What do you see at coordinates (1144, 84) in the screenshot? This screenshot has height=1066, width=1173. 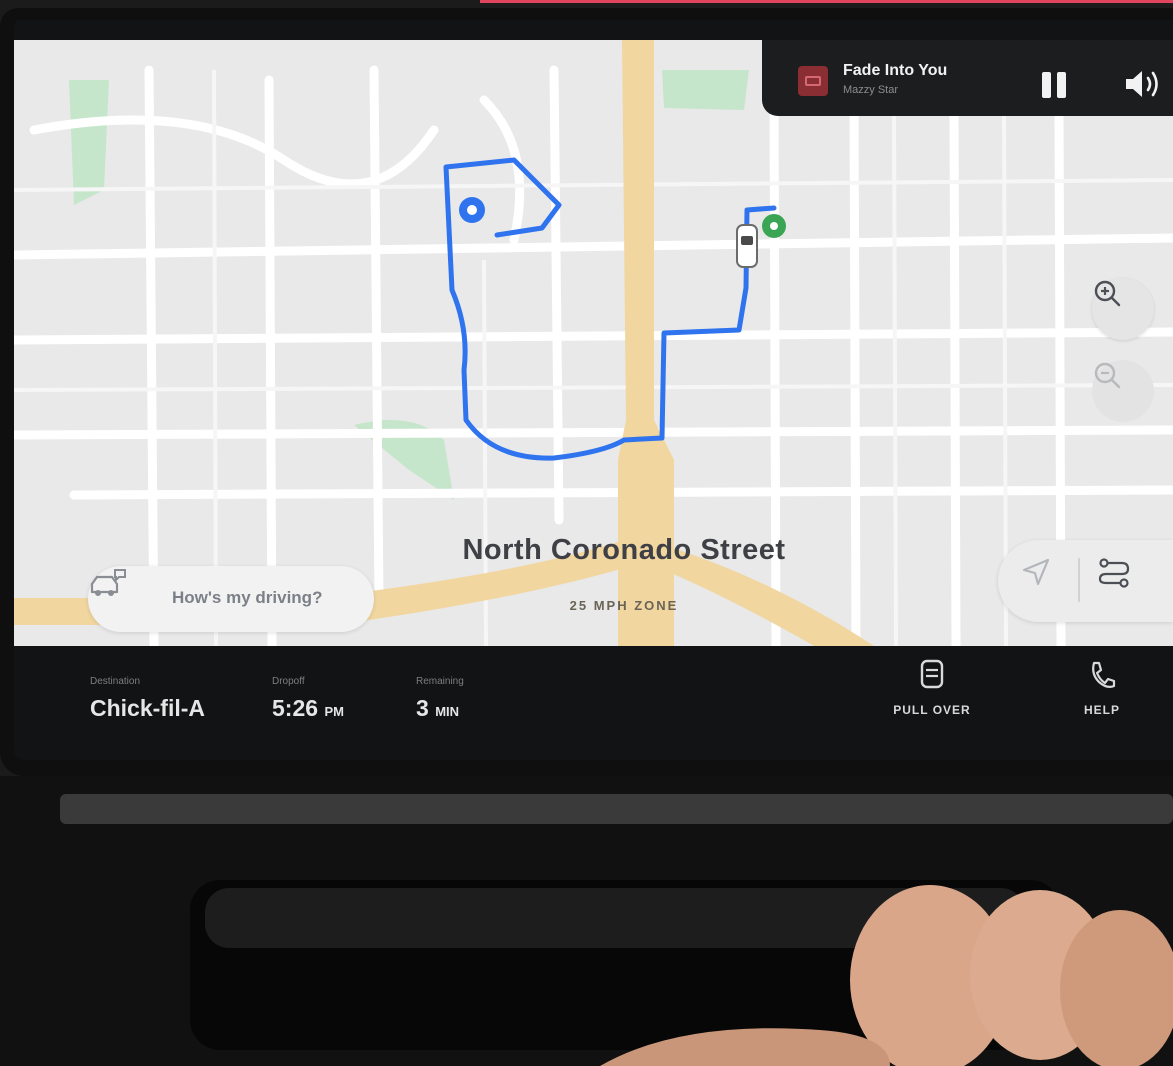 I see `volume-icon` at bounding box center [1144, 84].